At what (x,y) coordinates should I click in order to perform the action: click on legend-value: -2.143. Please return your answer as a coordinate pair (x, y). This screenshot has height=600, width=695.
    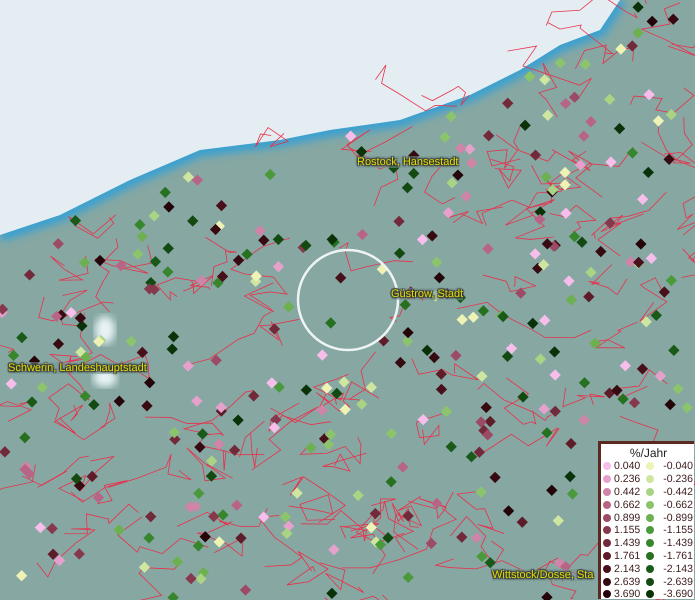
    Looking at the image, I should click on (677, 568).